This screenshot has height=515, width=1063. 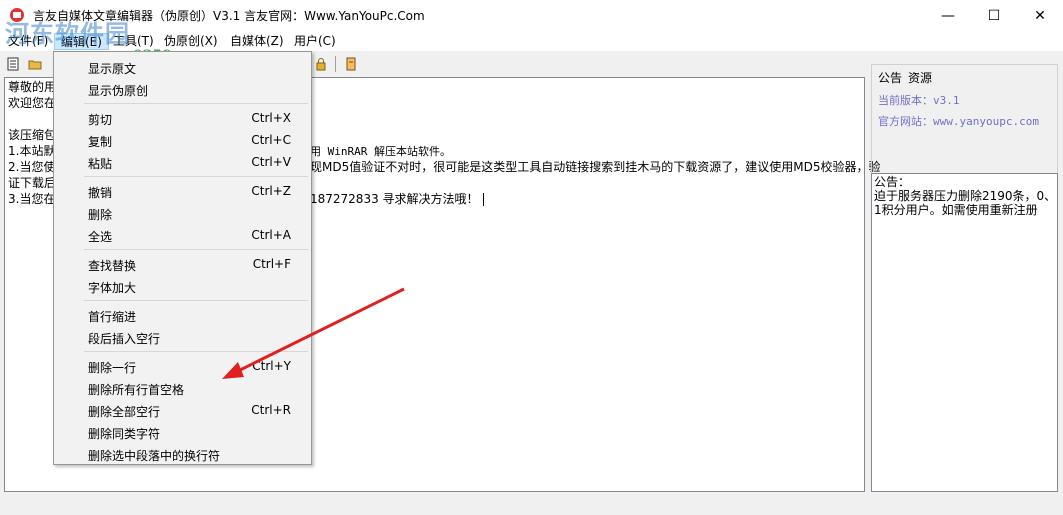 I want to click on dropdown-item: 显示伪原创, so click(x=182, y=89).